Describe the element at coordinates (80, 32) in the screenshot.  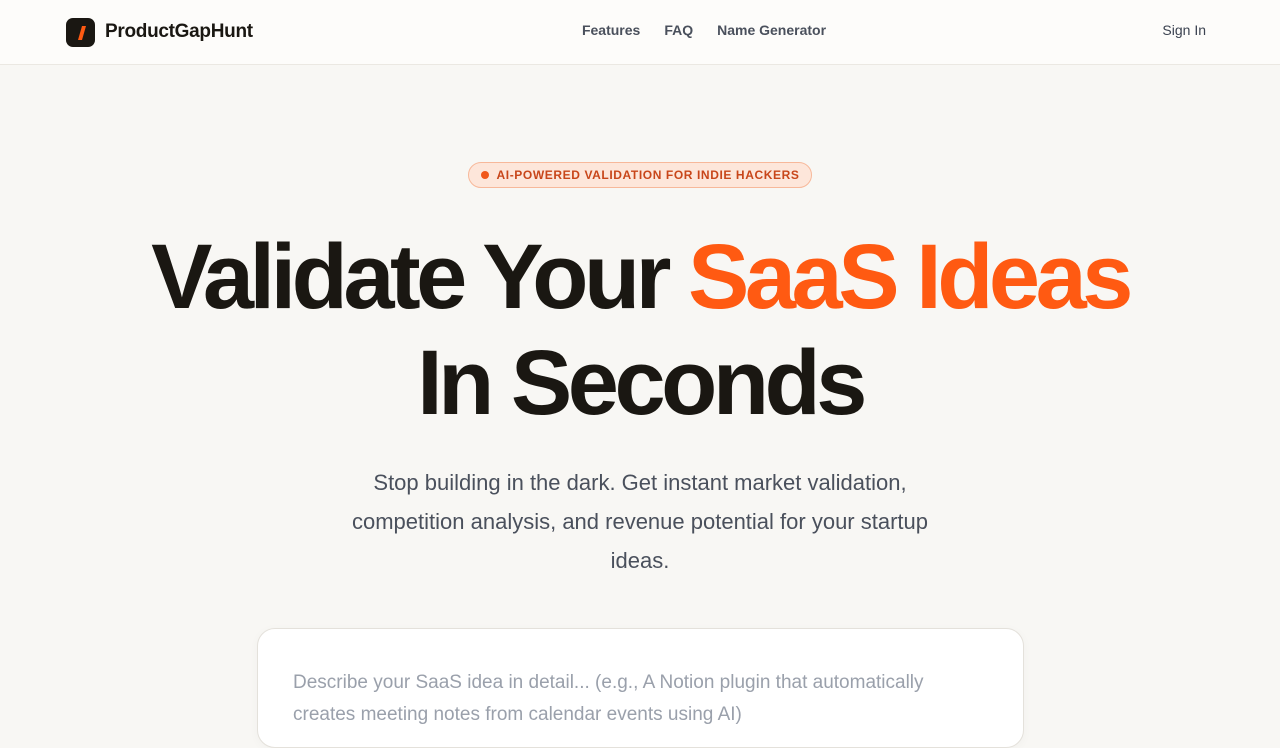
I see `slash-logo-icon` at that location.